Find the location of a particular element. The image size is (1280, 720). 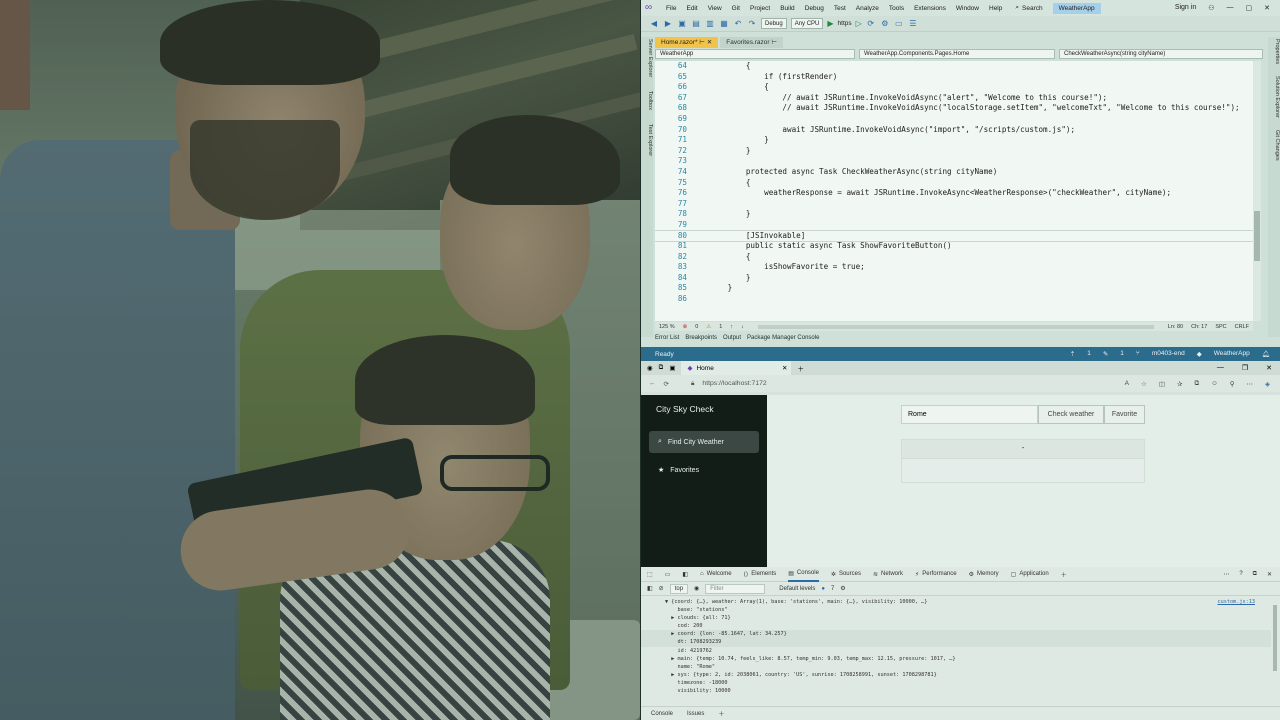

console-settings-icon: ⚙ is located at coordinates (842, 588).